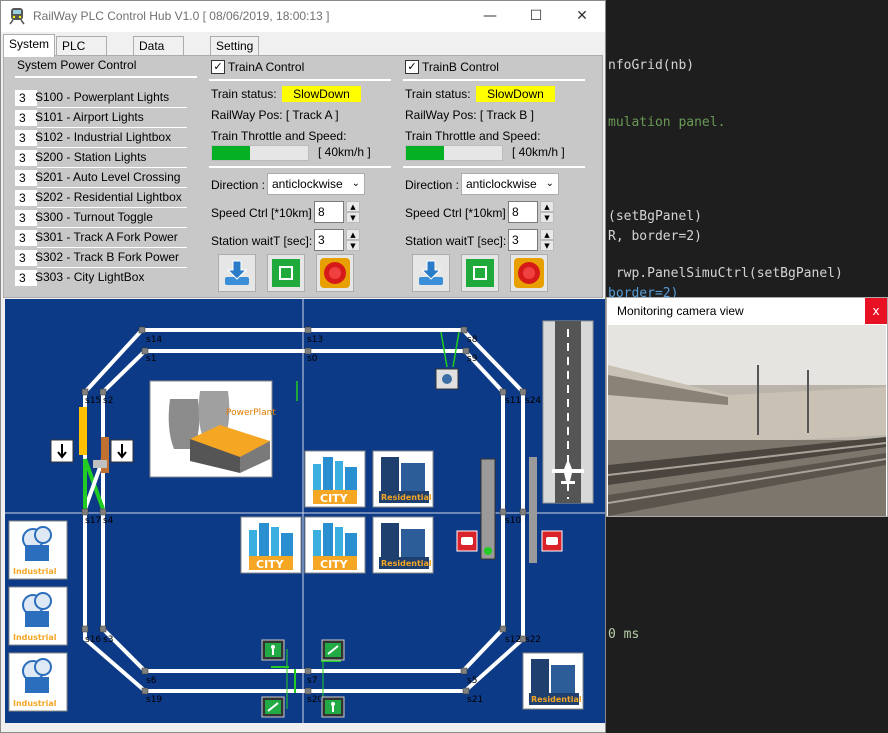 The height and width of the screenshot is (733, 888). What do you see at coordinates (667, 122) in the screenshot?
I see `code-line: mulation panel.` at bounding box center [667, 122].